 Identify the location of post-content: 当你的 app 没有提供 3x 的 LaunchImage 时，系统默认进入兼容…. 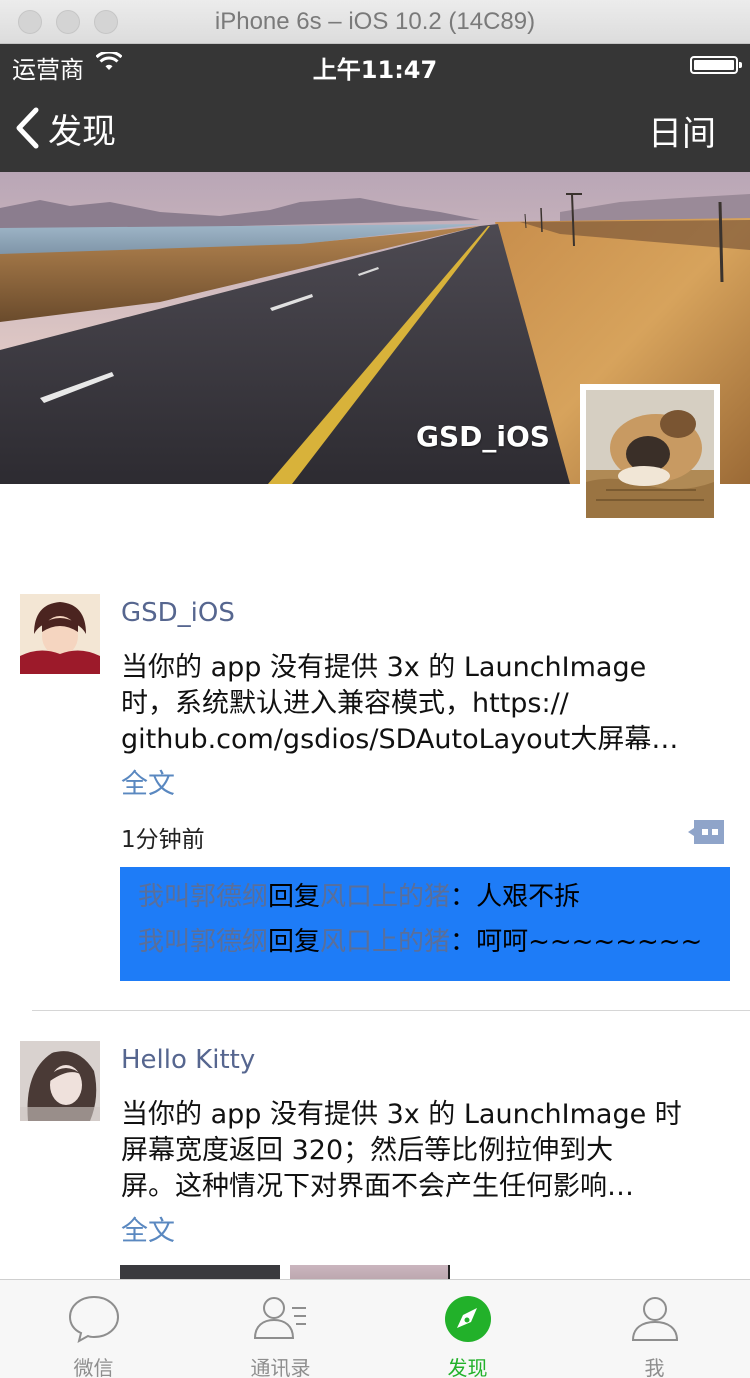
(416, 704).